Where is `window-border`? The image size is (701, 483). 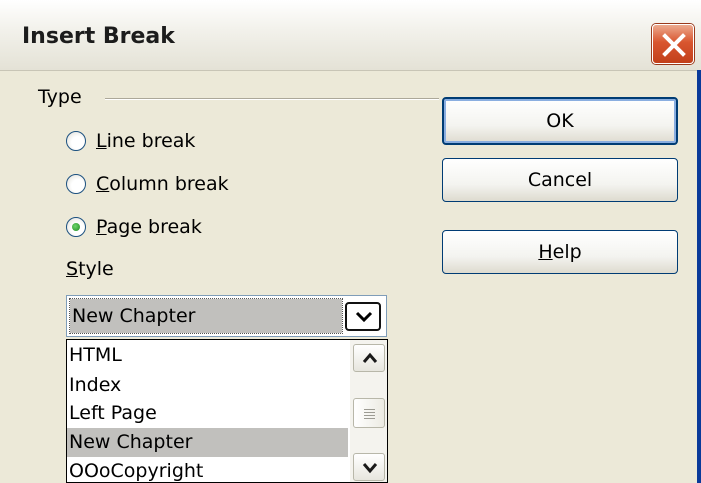
window-border is located at coordinates (699, 276).